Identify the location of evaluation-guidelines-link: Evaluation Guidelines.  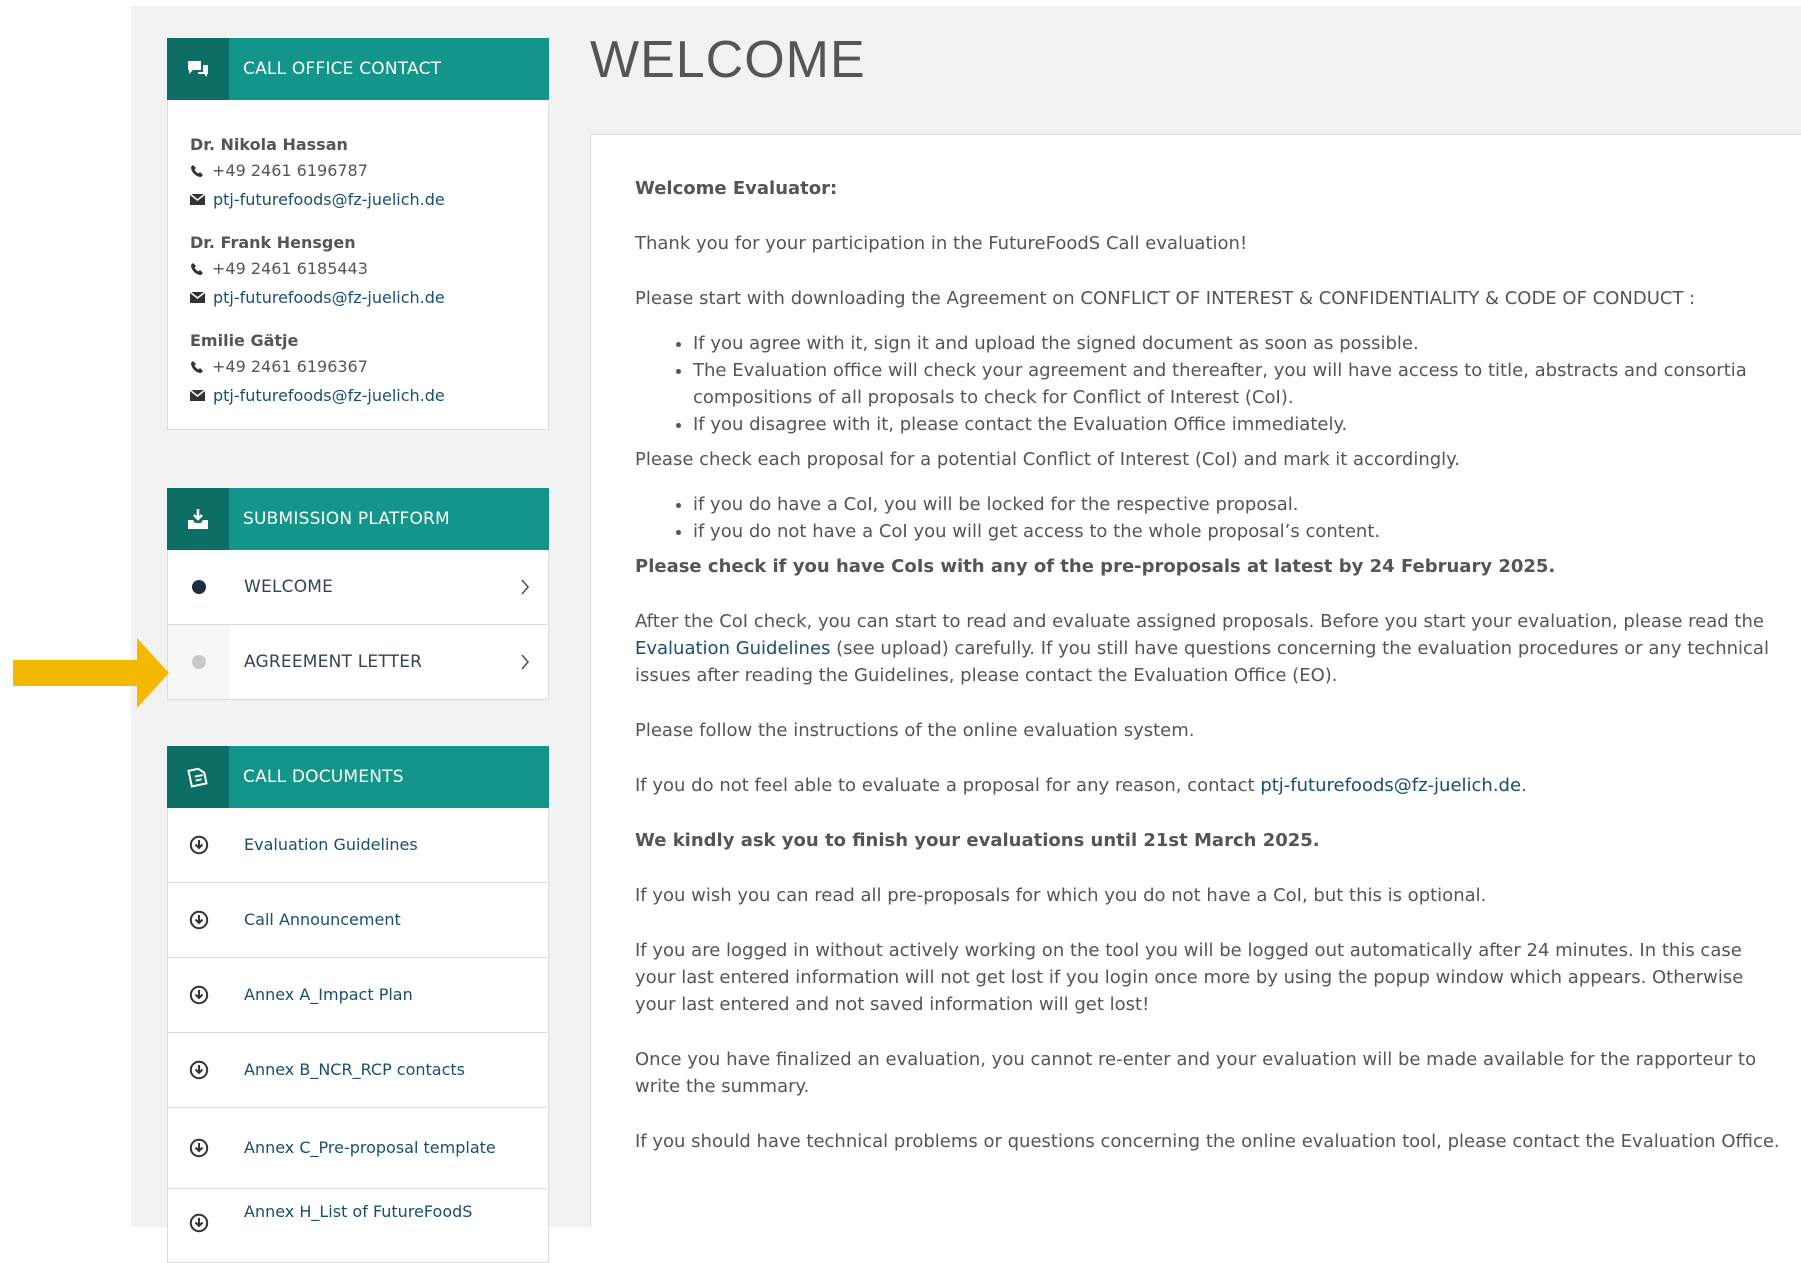
(732, 648).